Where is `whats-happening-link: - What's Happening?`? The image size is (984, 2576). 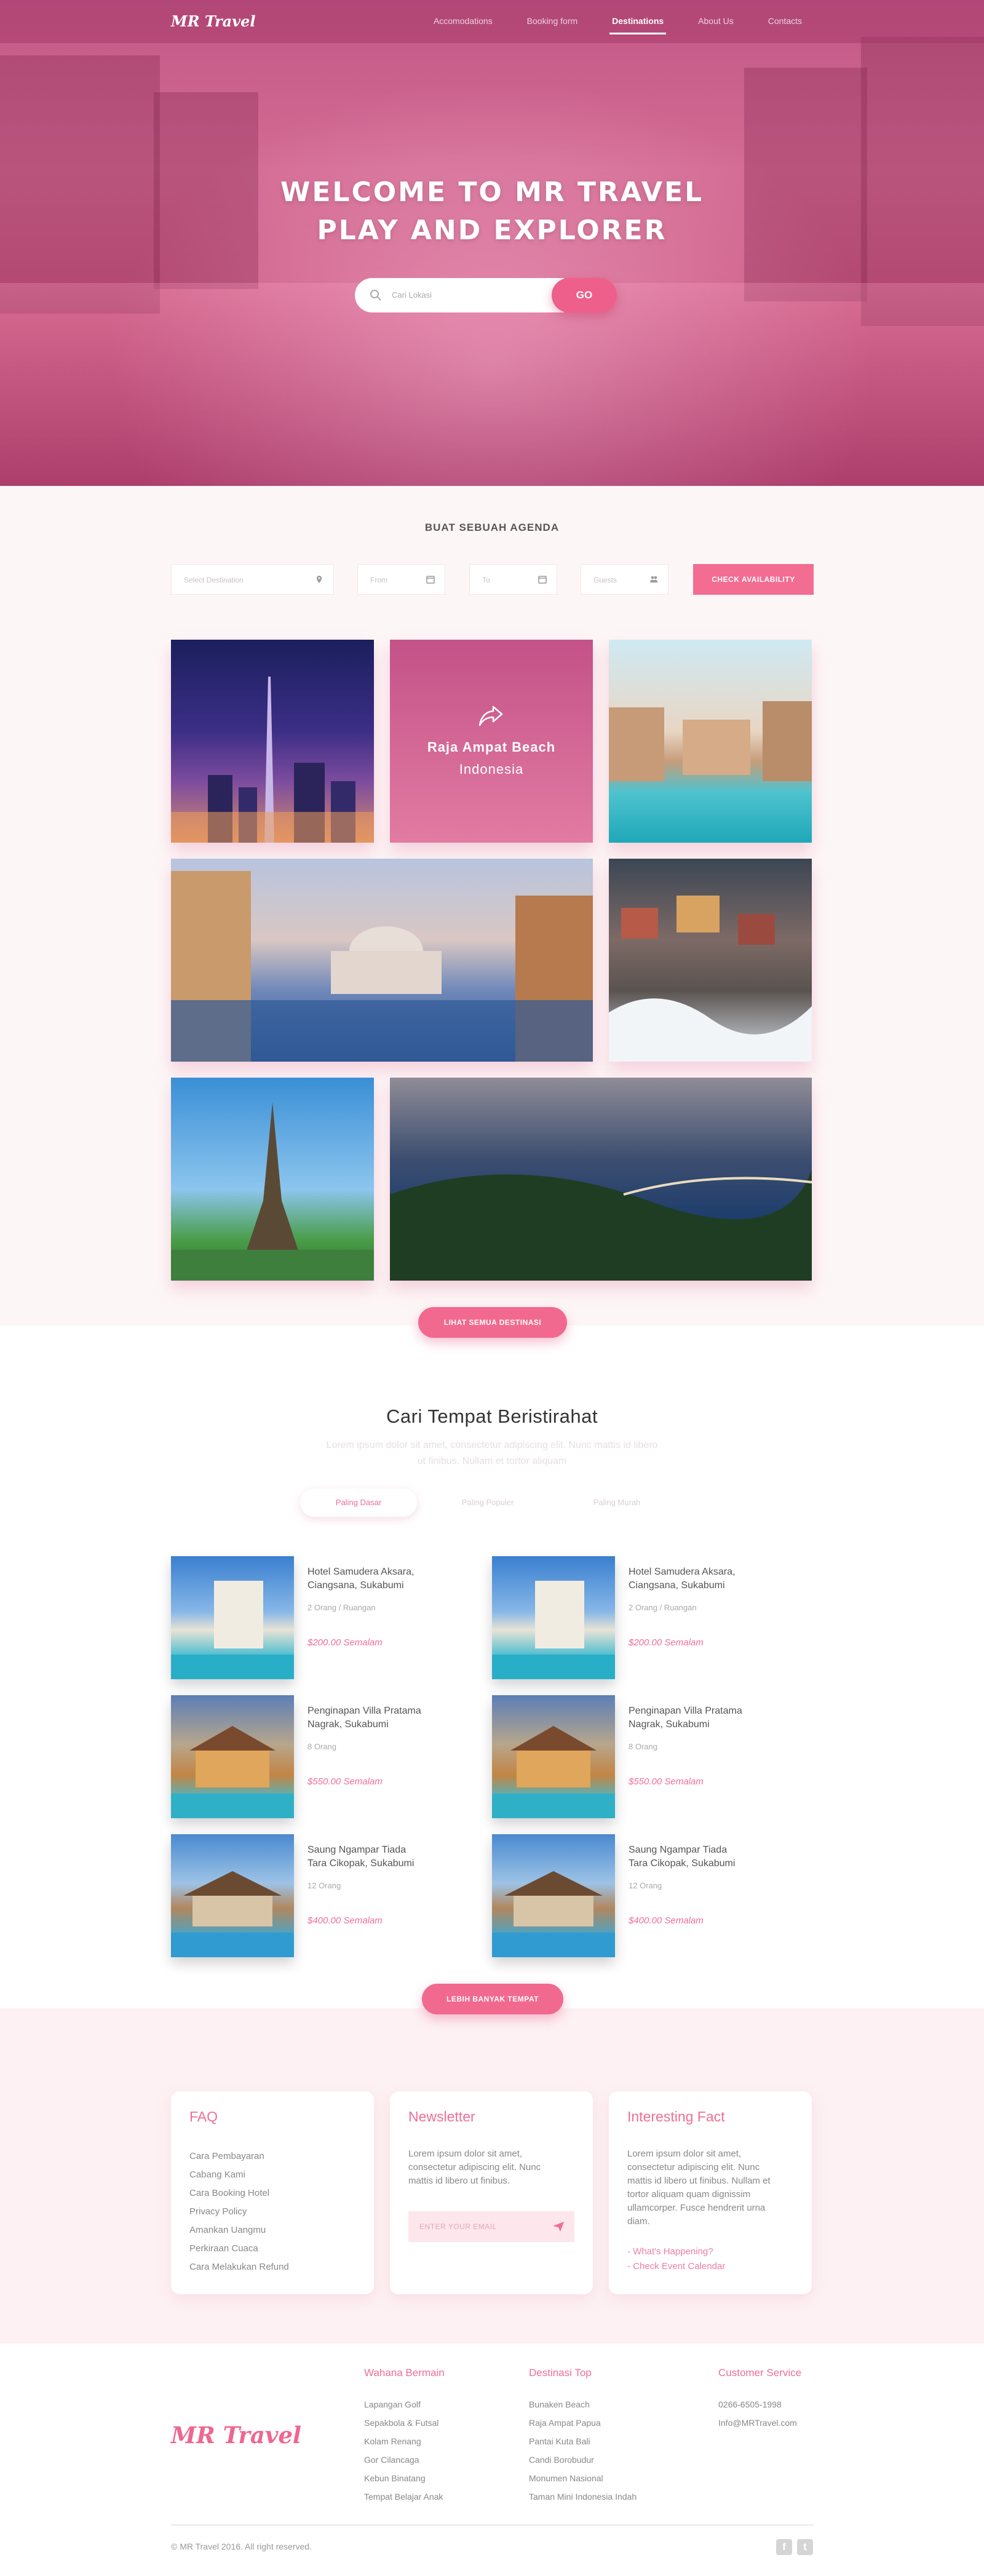 whats-happening-link: - What's Happening? is located at coordinates (710, 2251).